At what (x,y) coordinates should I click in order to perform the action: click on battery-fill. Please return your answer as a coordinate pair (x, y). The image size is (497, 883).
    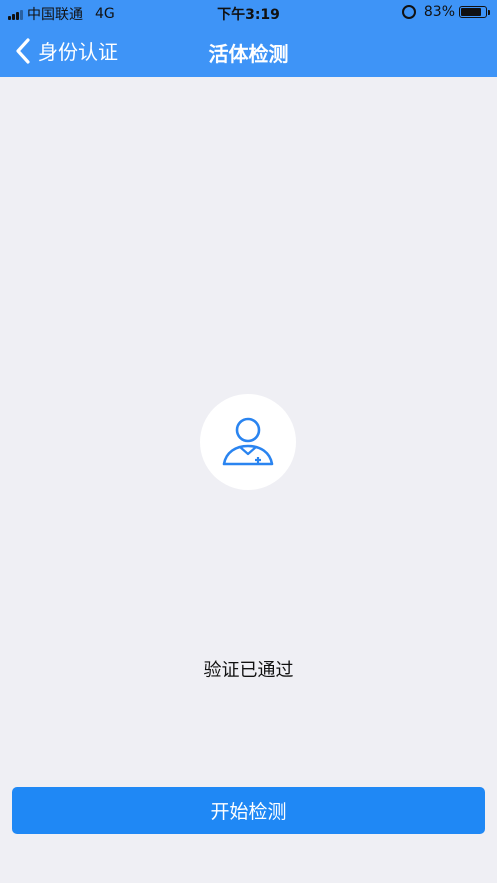
    Looking at the image, I should click on (471, 12).